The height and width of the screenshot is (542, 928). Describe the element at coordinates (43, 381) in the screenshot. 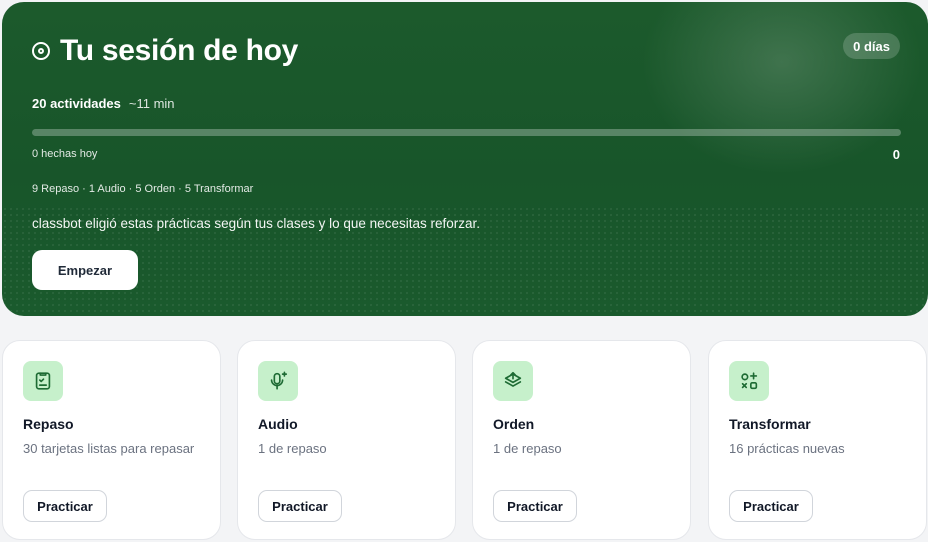

I see `flashcards-icon` at that location.